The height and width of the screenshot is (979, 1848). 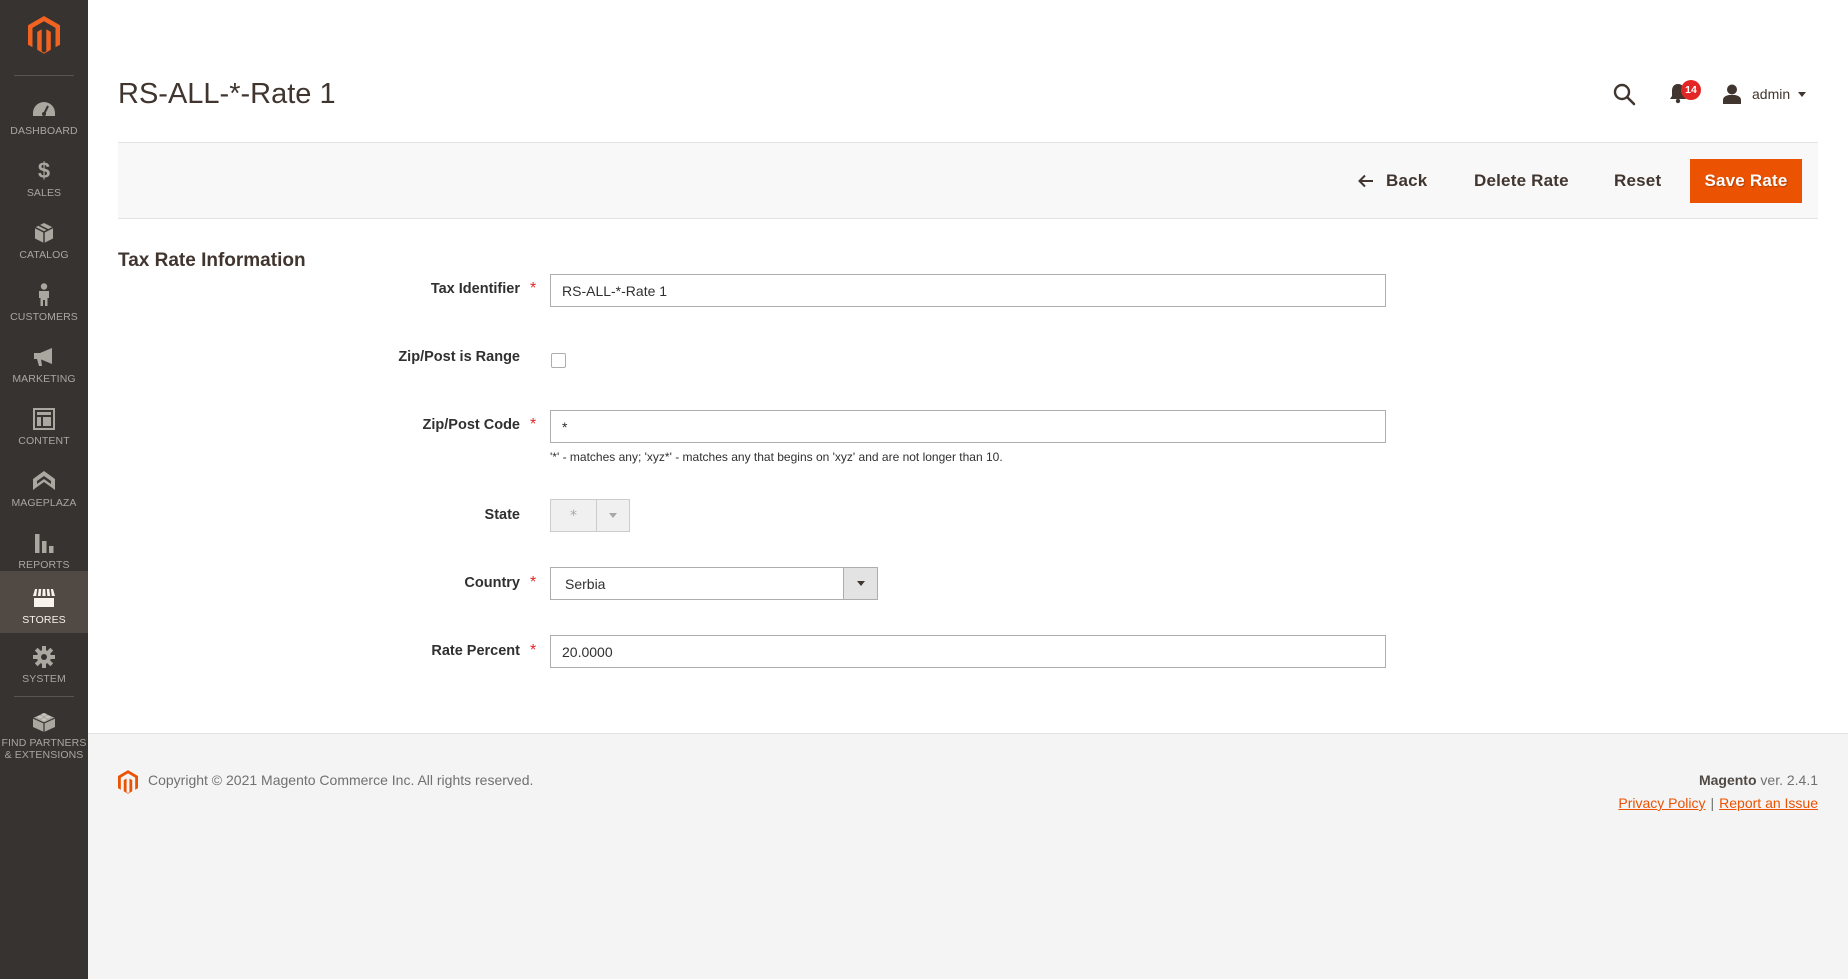 I want to click on privacy-policy-link: Privacy Policy, so click(x=1661, y=803).